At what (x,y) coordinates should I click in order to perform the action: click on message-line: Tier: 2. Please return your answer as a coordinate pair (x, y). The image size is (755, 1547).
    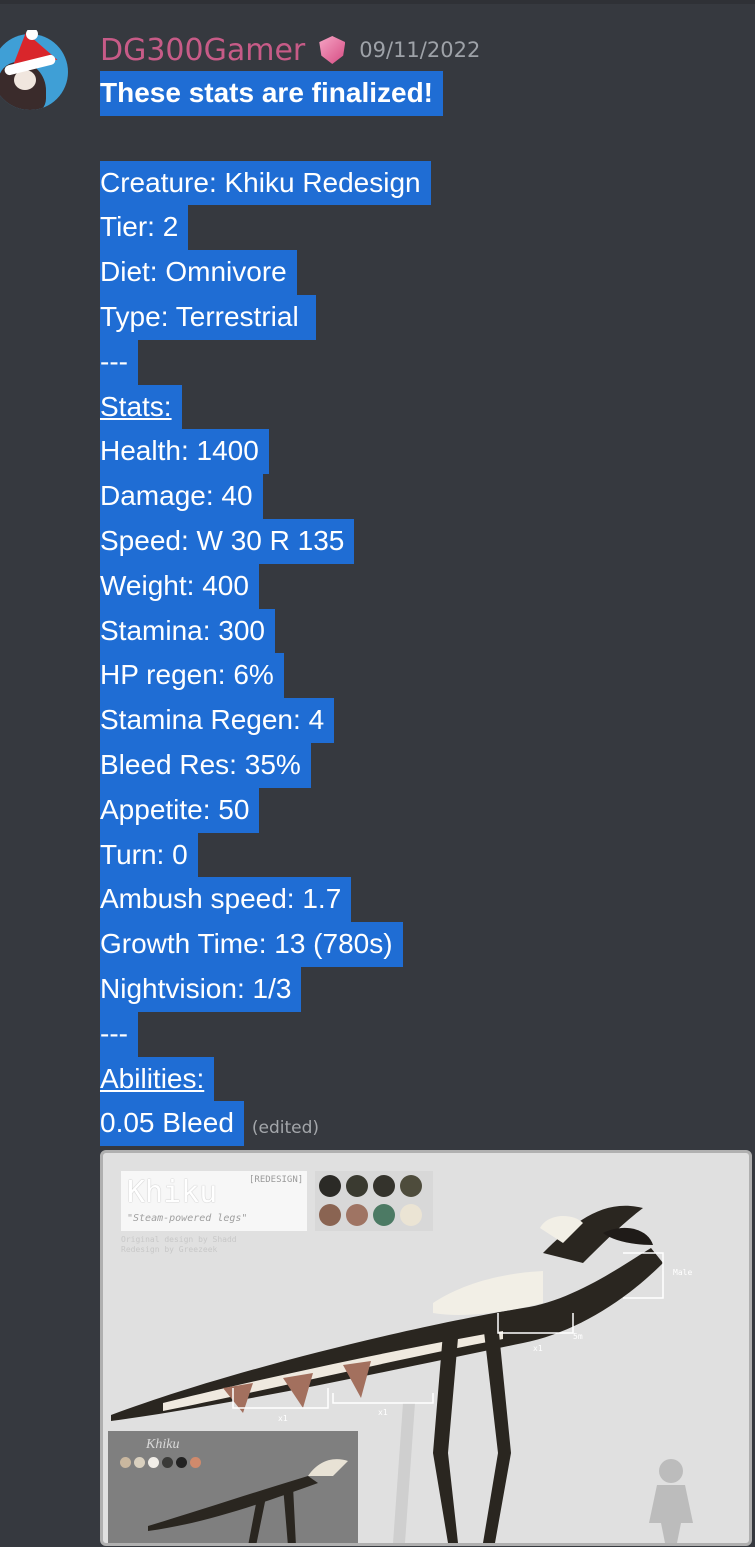
    Looking at the image, I should click on (425, 228).